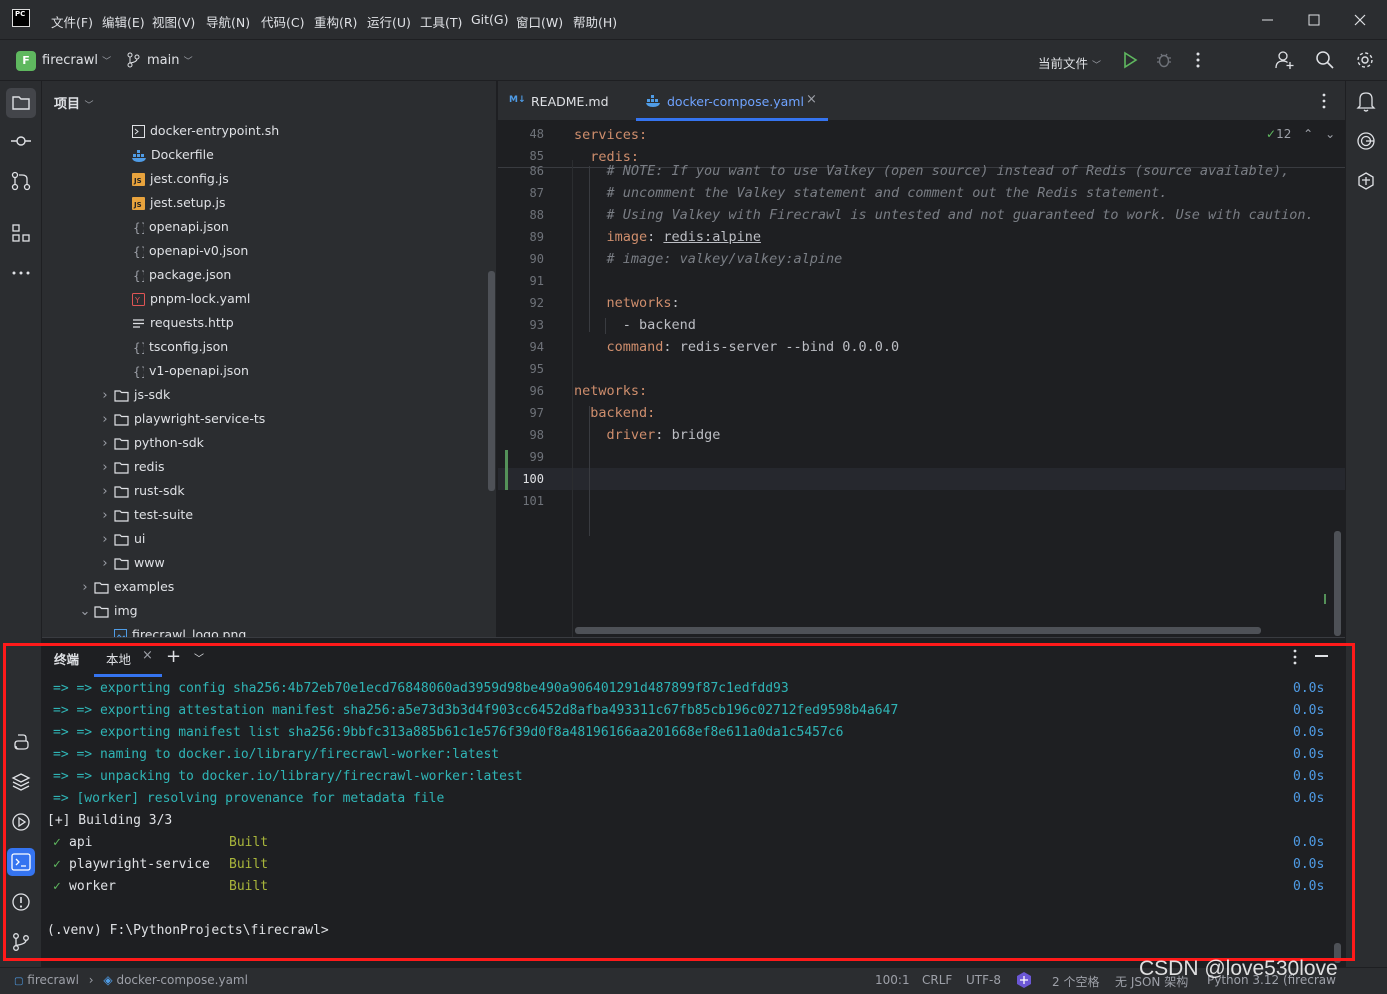 This screenshot has height=994, width=1387. Describe the element at coordinates (282, 21) in the screenshot. I see `menu-item: 代码(C)` at that location.